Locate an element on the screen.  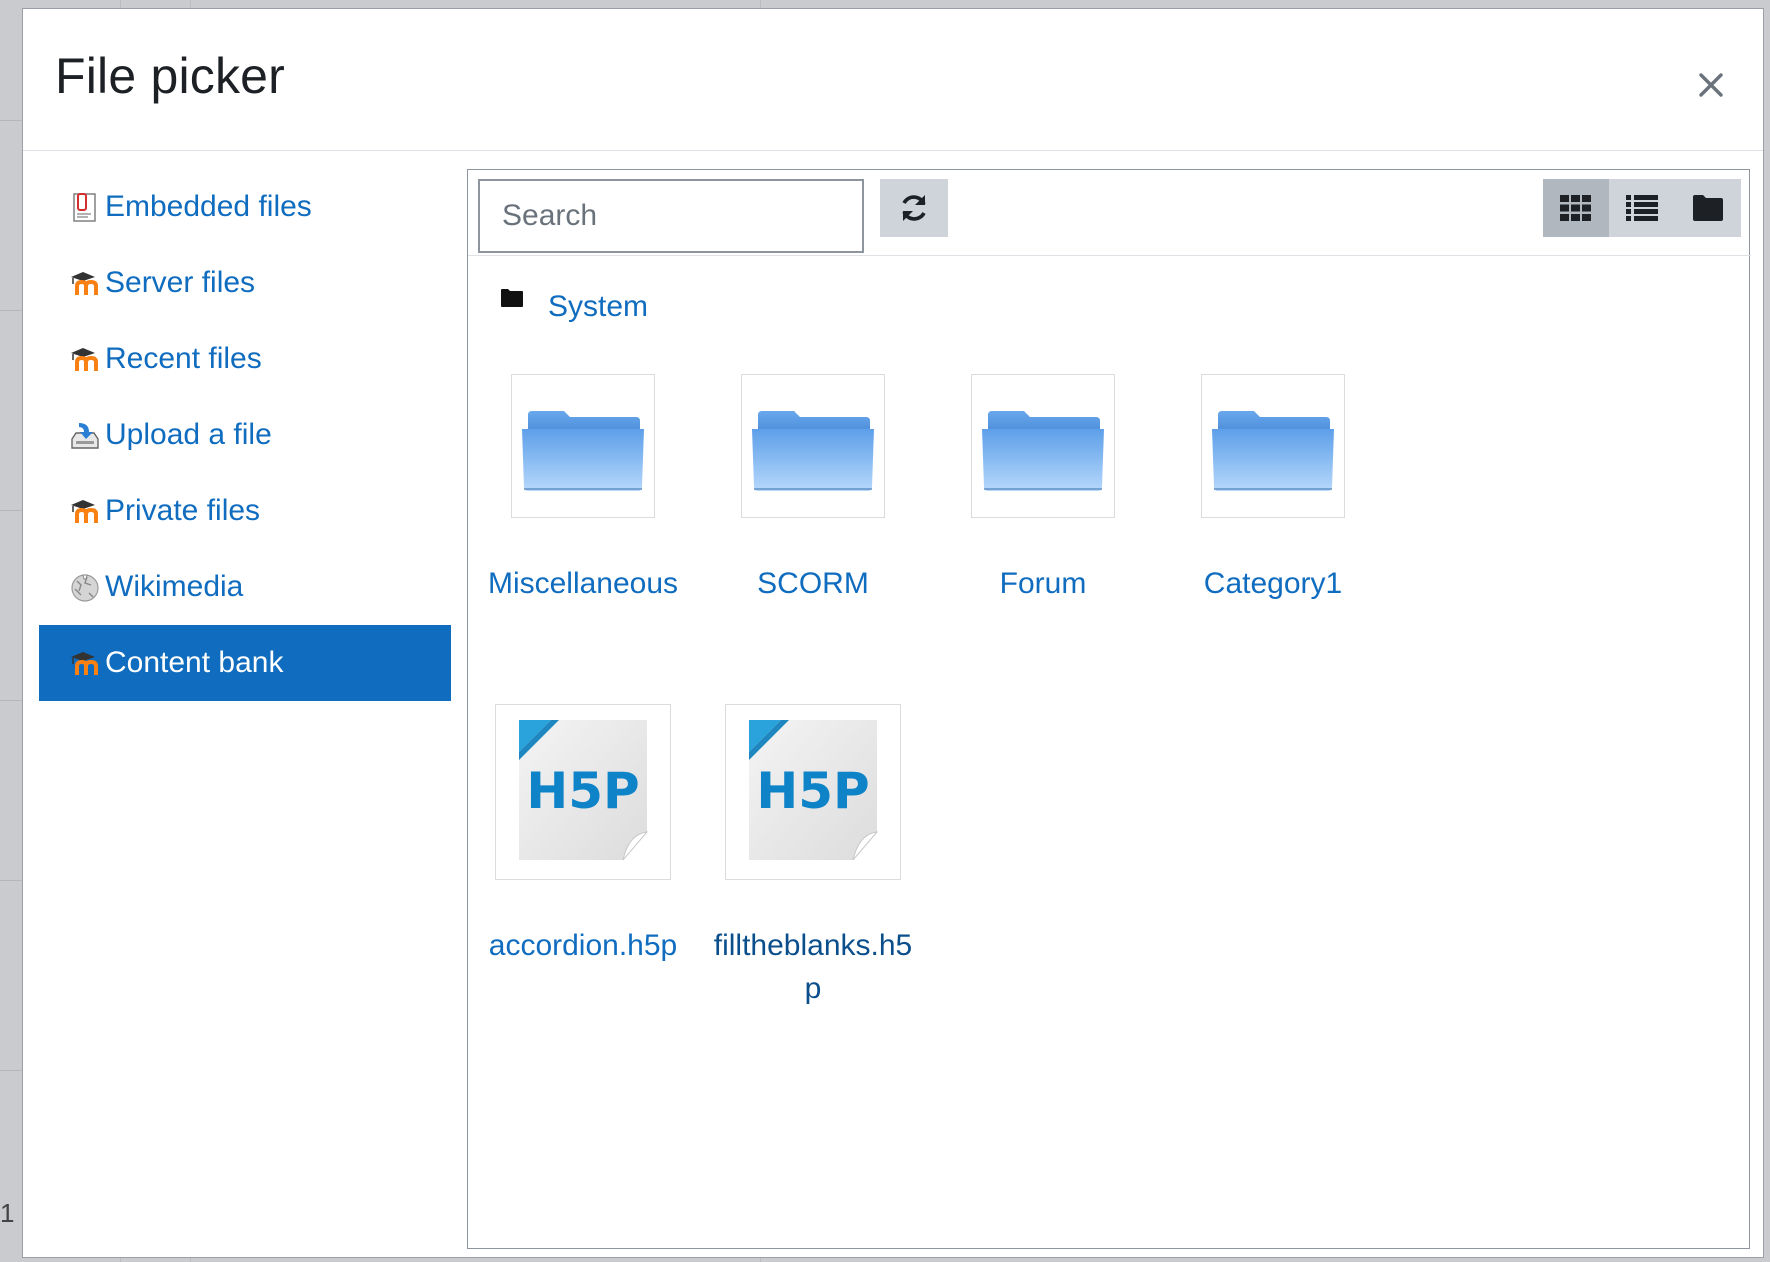
repository-item-content-bank: Content bank is located at coordinates (245, 663).